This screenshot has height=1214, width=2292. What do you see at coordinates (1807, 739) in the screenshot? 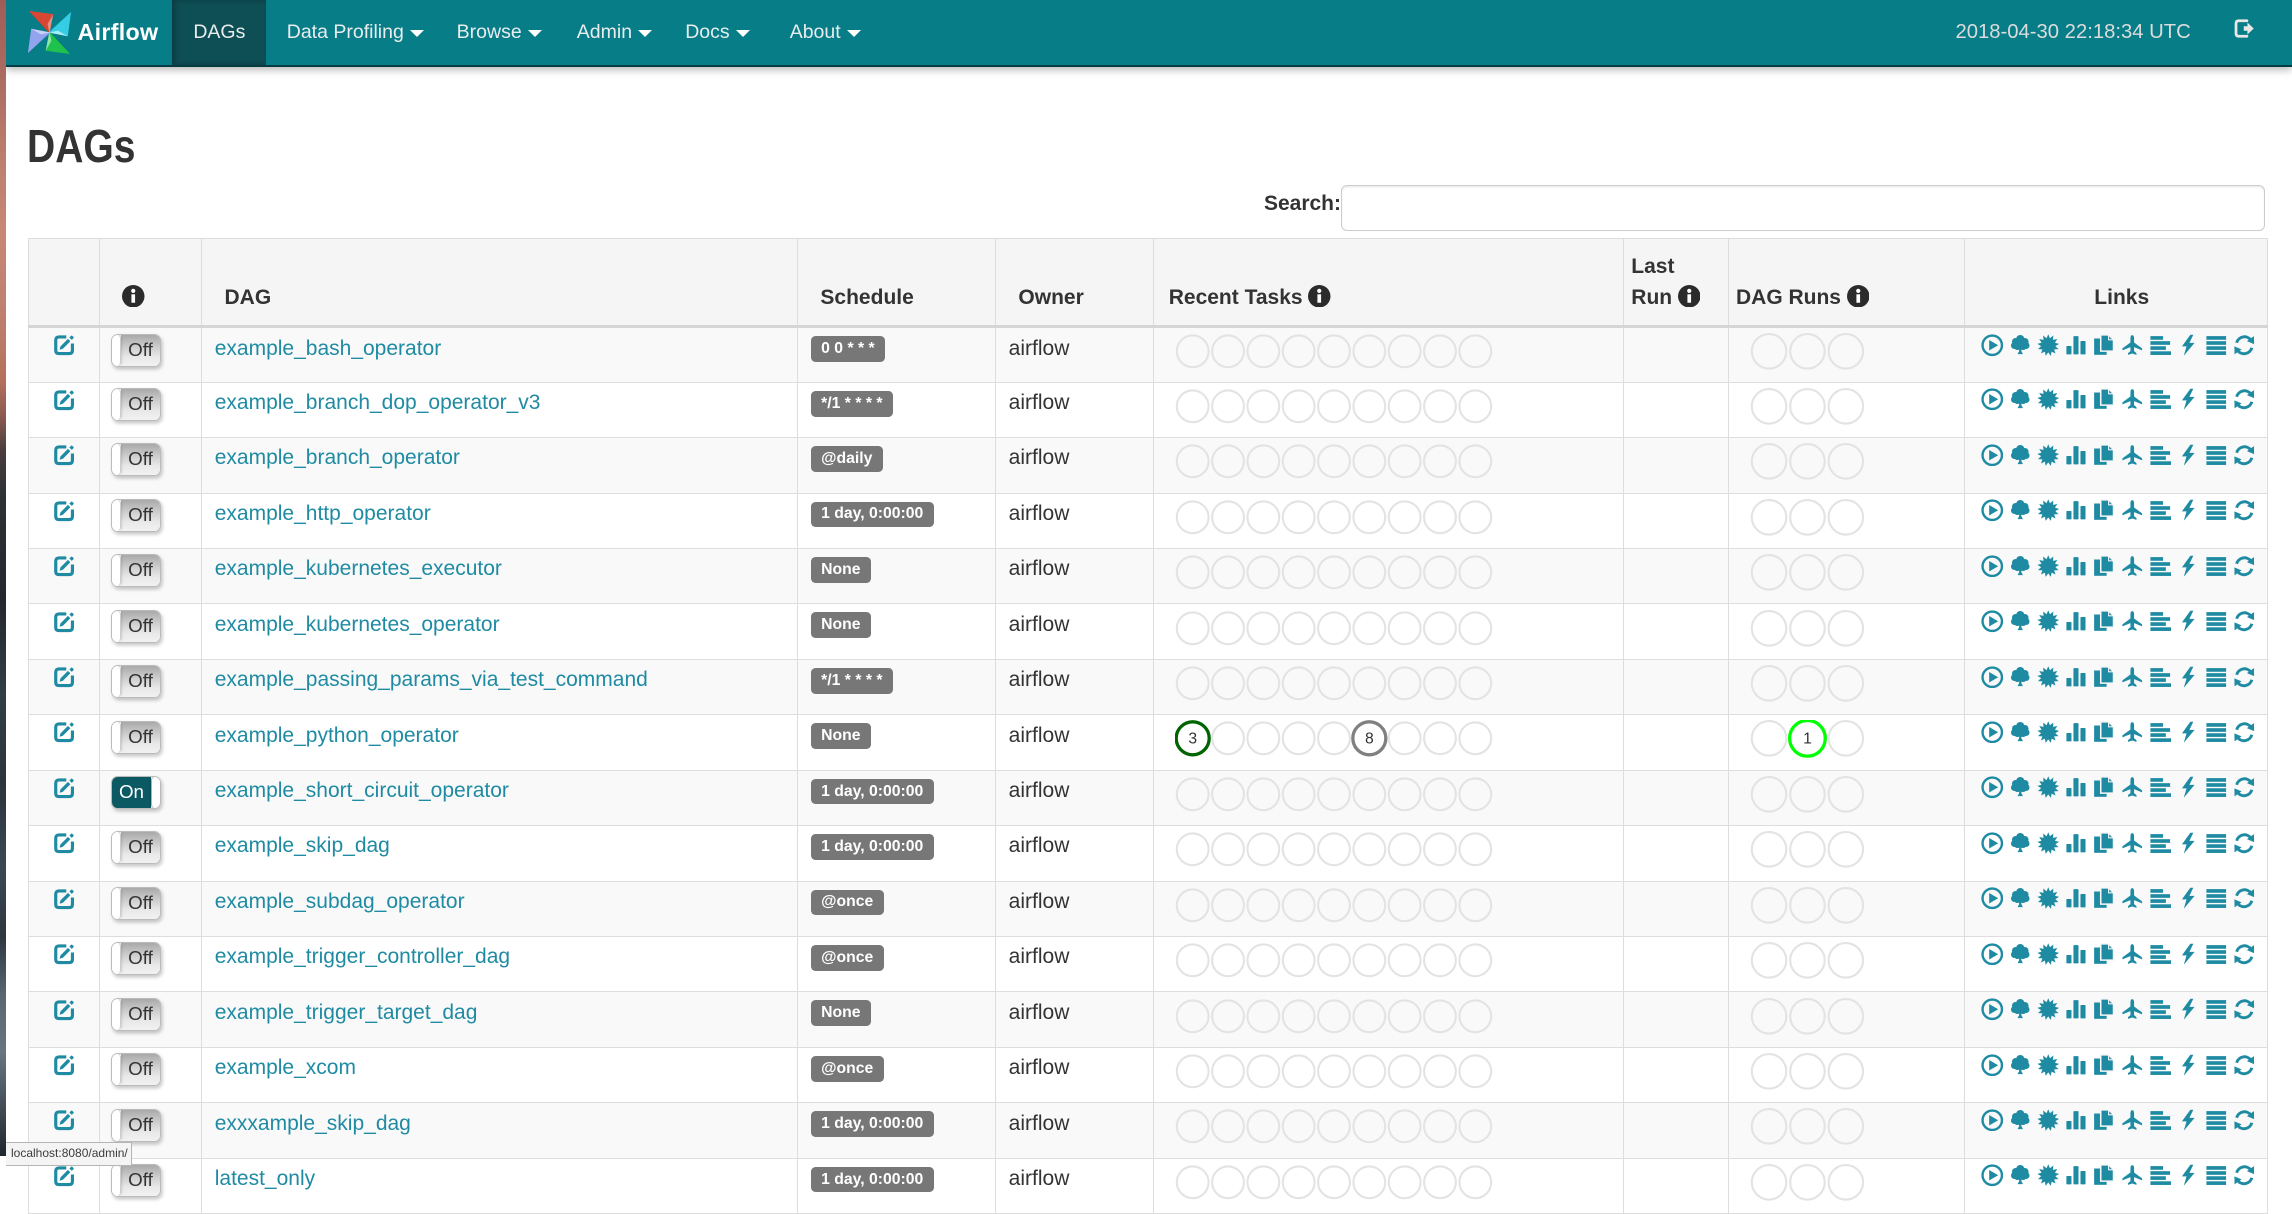
I see `svg-text: 1` at bounding box center [1807, 739].